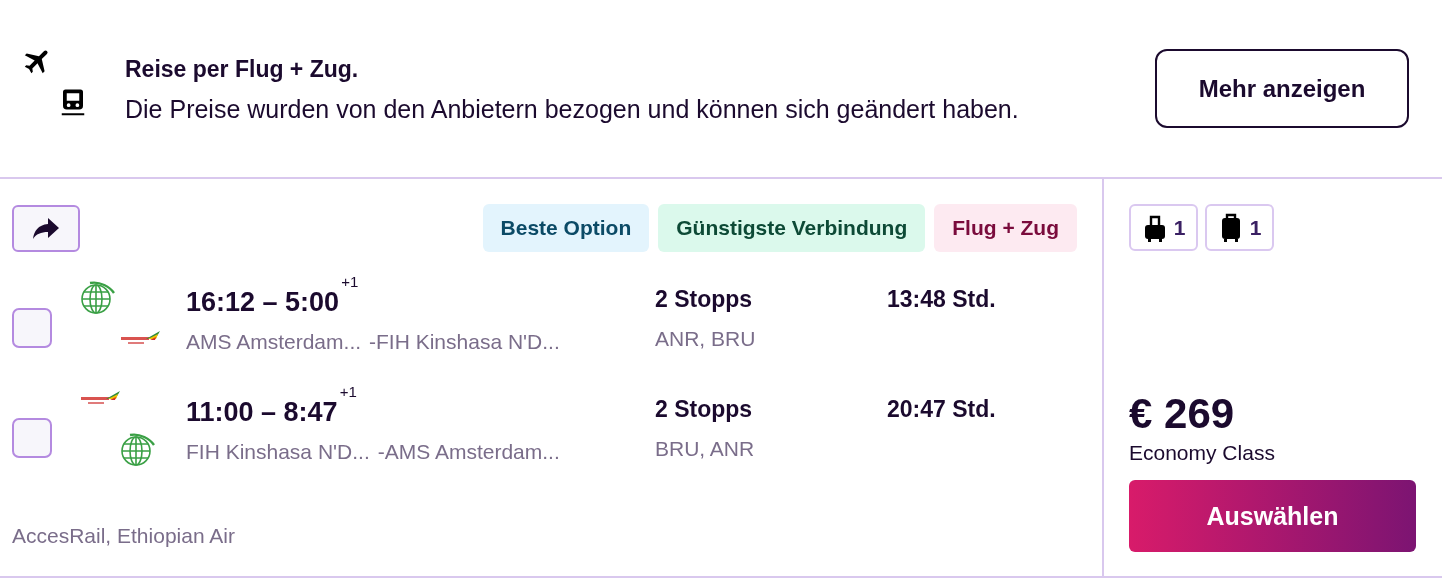 This screenshot has height=578, width=1442. I want to click on stopover-airports: BRU, ANR, so click(705, 449).